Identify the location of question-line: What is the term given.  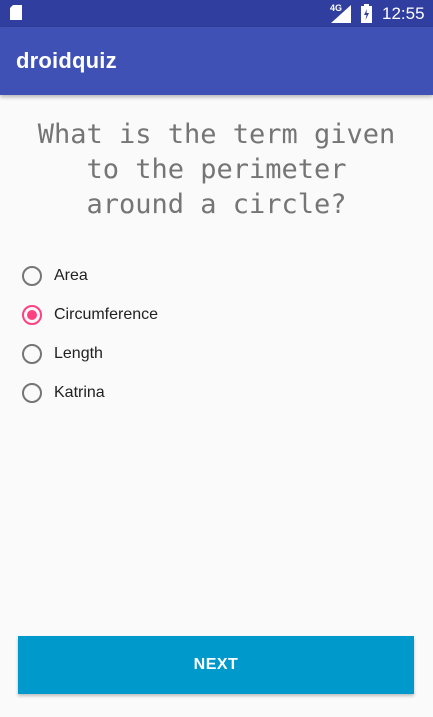
(216, 134).